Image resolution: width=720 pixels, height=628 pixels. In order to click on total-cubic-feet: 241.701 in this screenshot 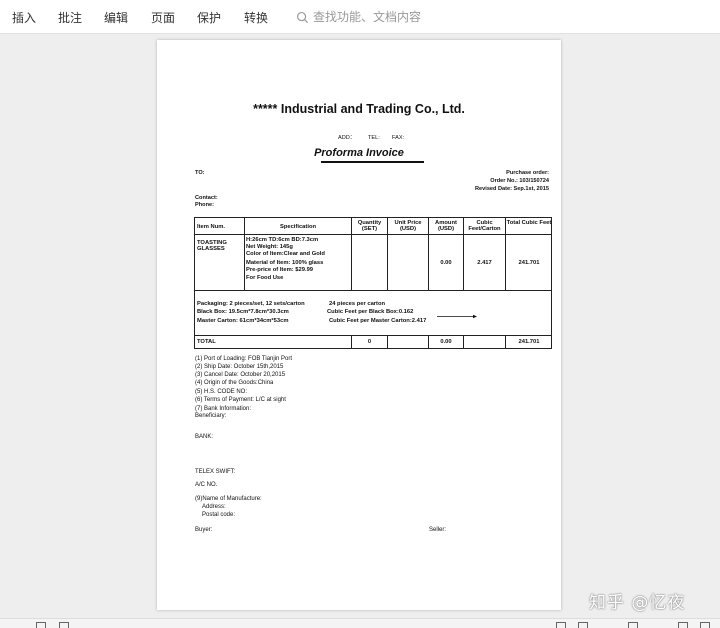, I will do `click(529, 342)`.